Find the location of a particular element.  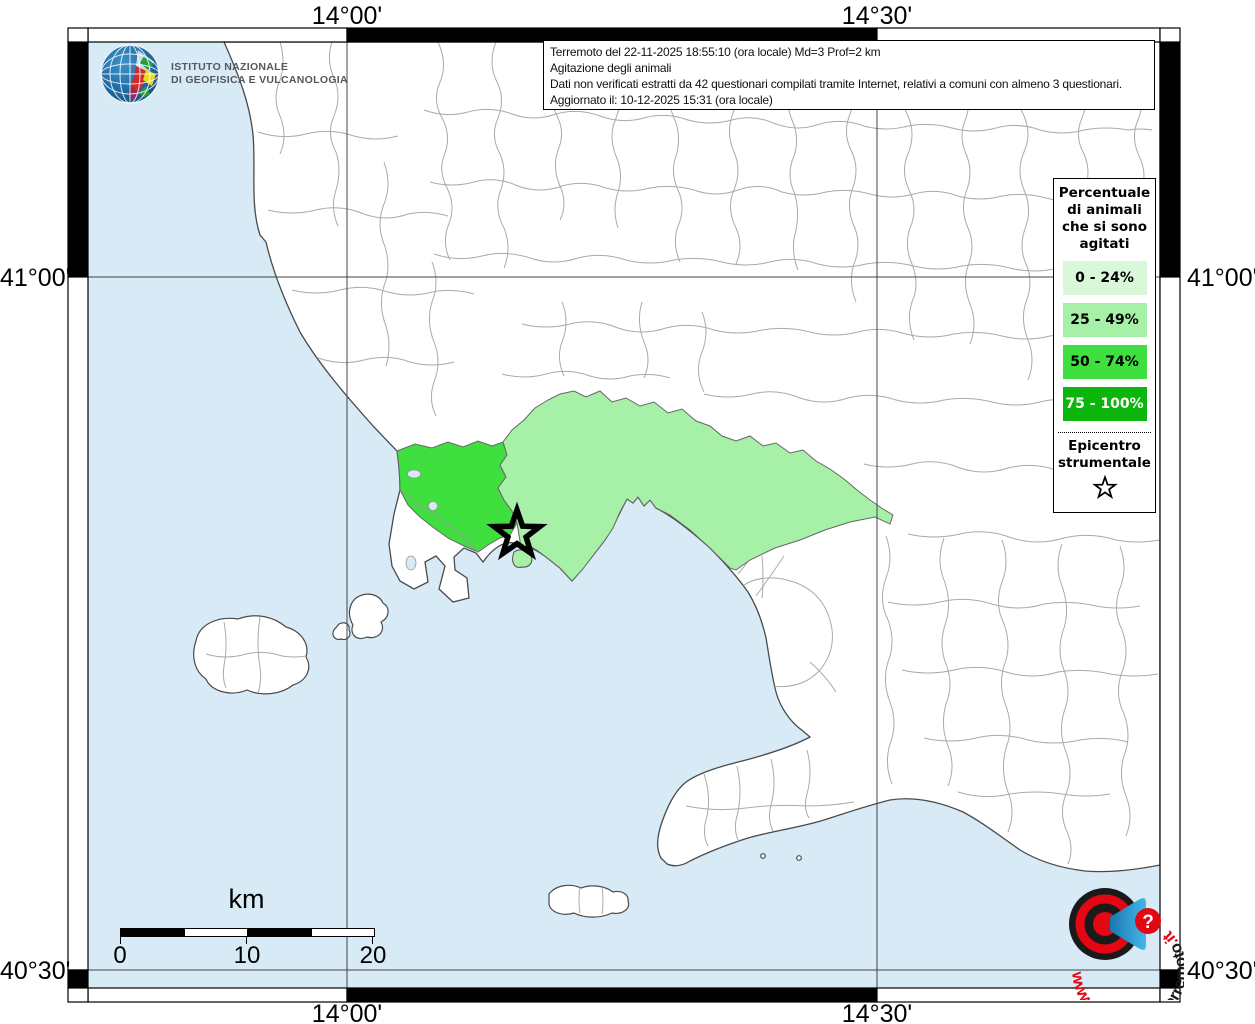

lon-label-top-right: 14°30' is located at coordinates (877, 16).